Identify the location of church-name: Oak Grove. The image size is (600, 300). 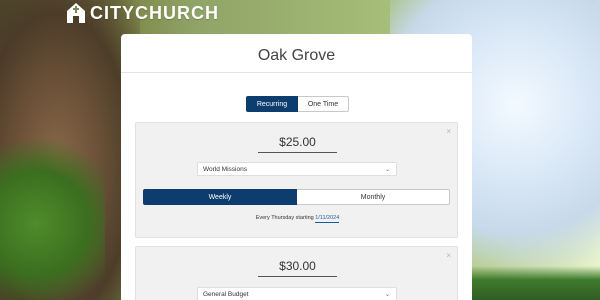
(296, 55).